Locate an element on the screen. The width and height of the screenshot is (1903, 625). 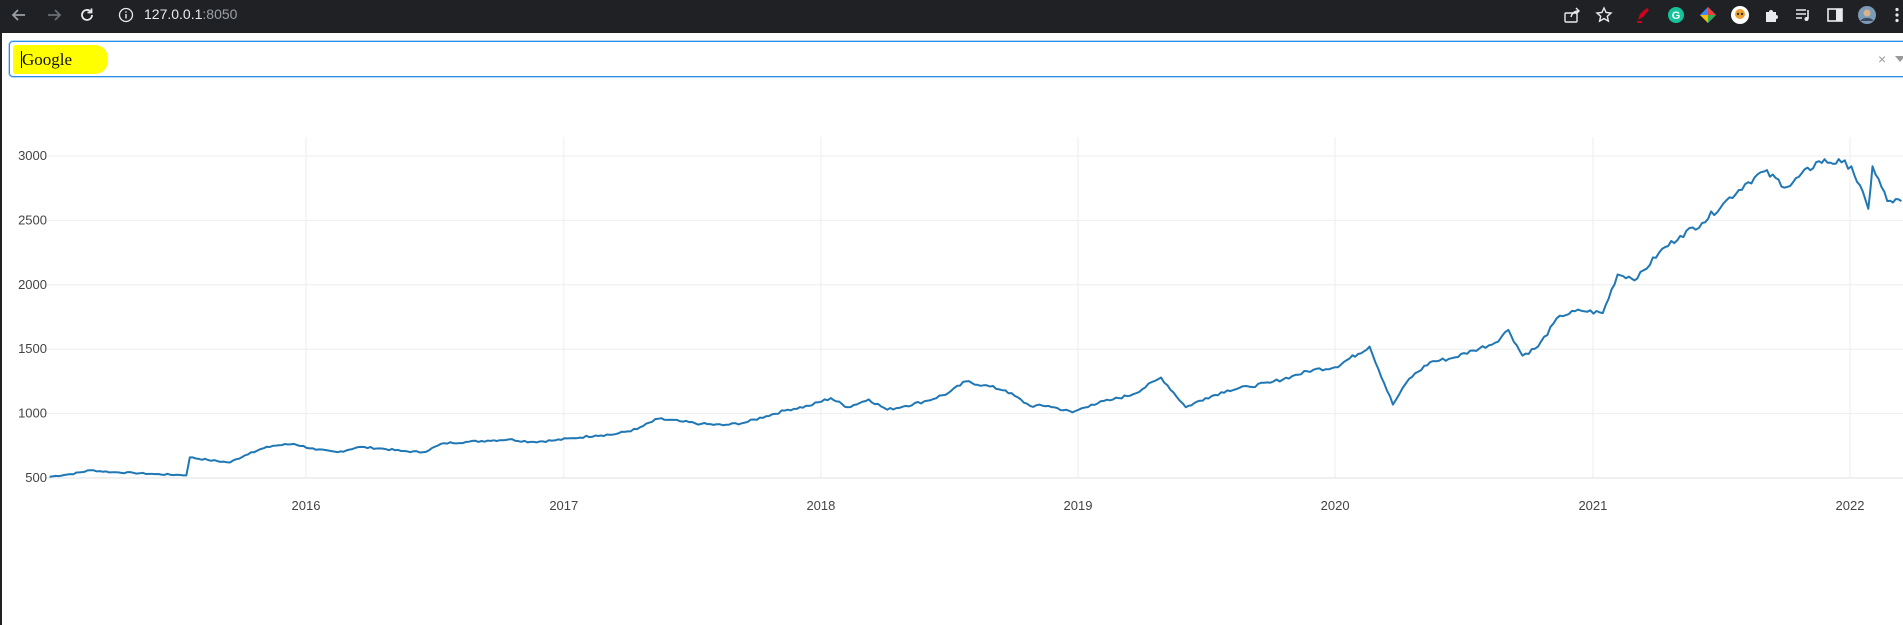
y-tick-label: 2500 is located at coordinates (32, 219).